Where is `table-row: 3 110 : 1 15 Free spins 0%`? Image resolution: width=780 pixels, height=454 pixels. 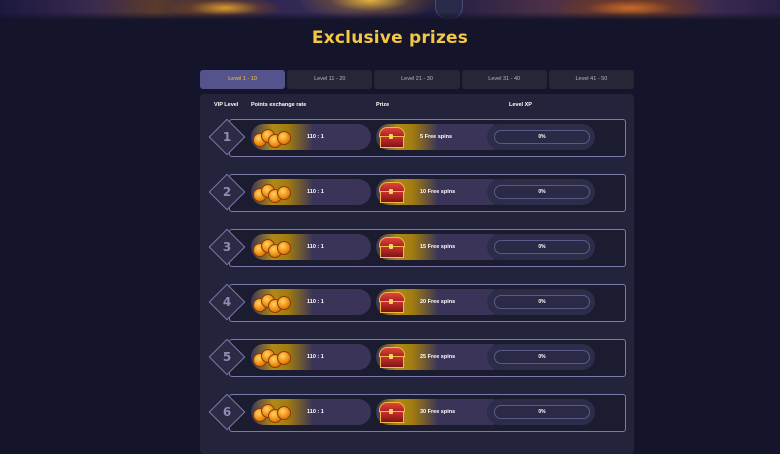 table-row: 3 110 : 1 15 Free spins 0% is located at coordinates (417, 247).